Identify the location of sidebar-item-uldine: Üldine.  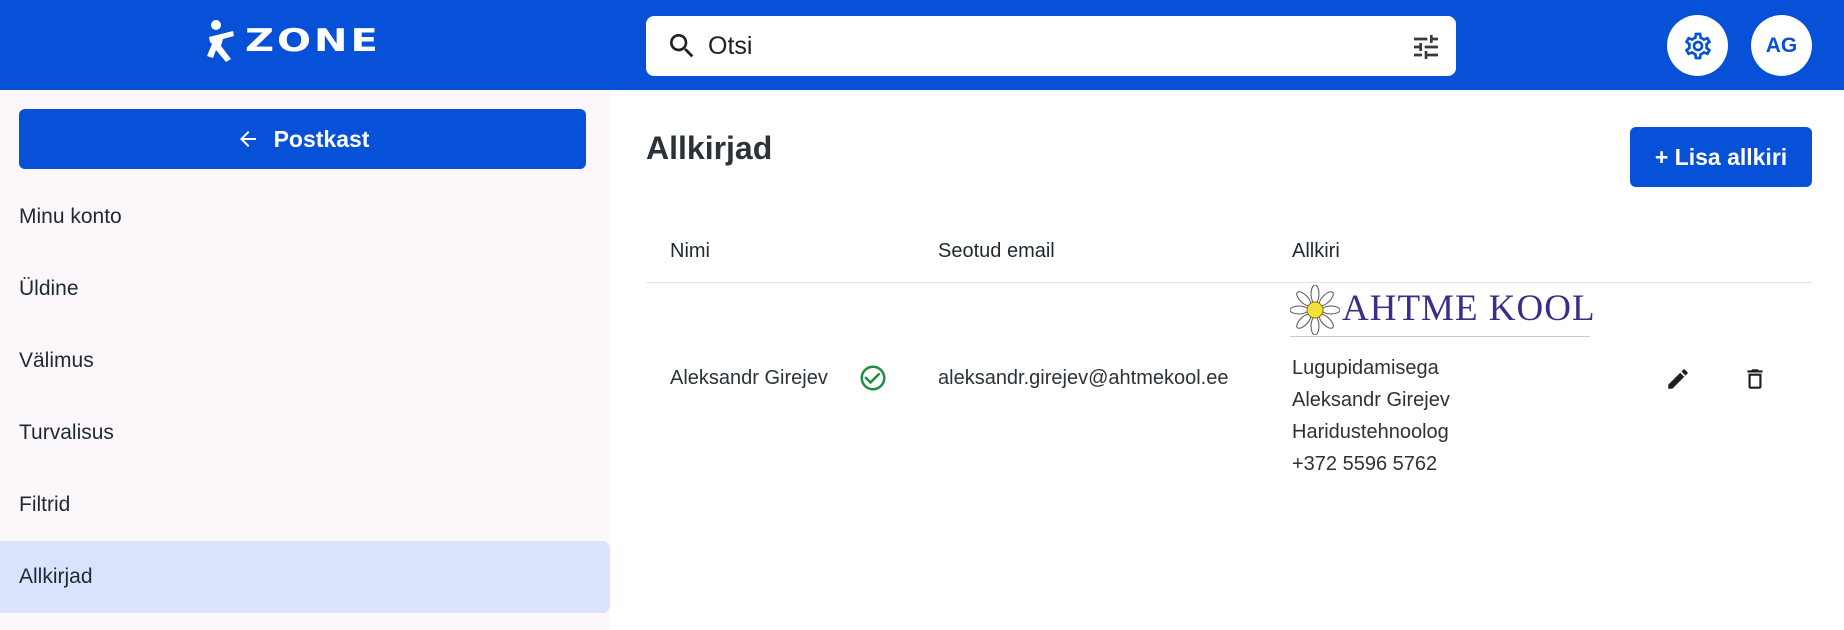
(305, 289).